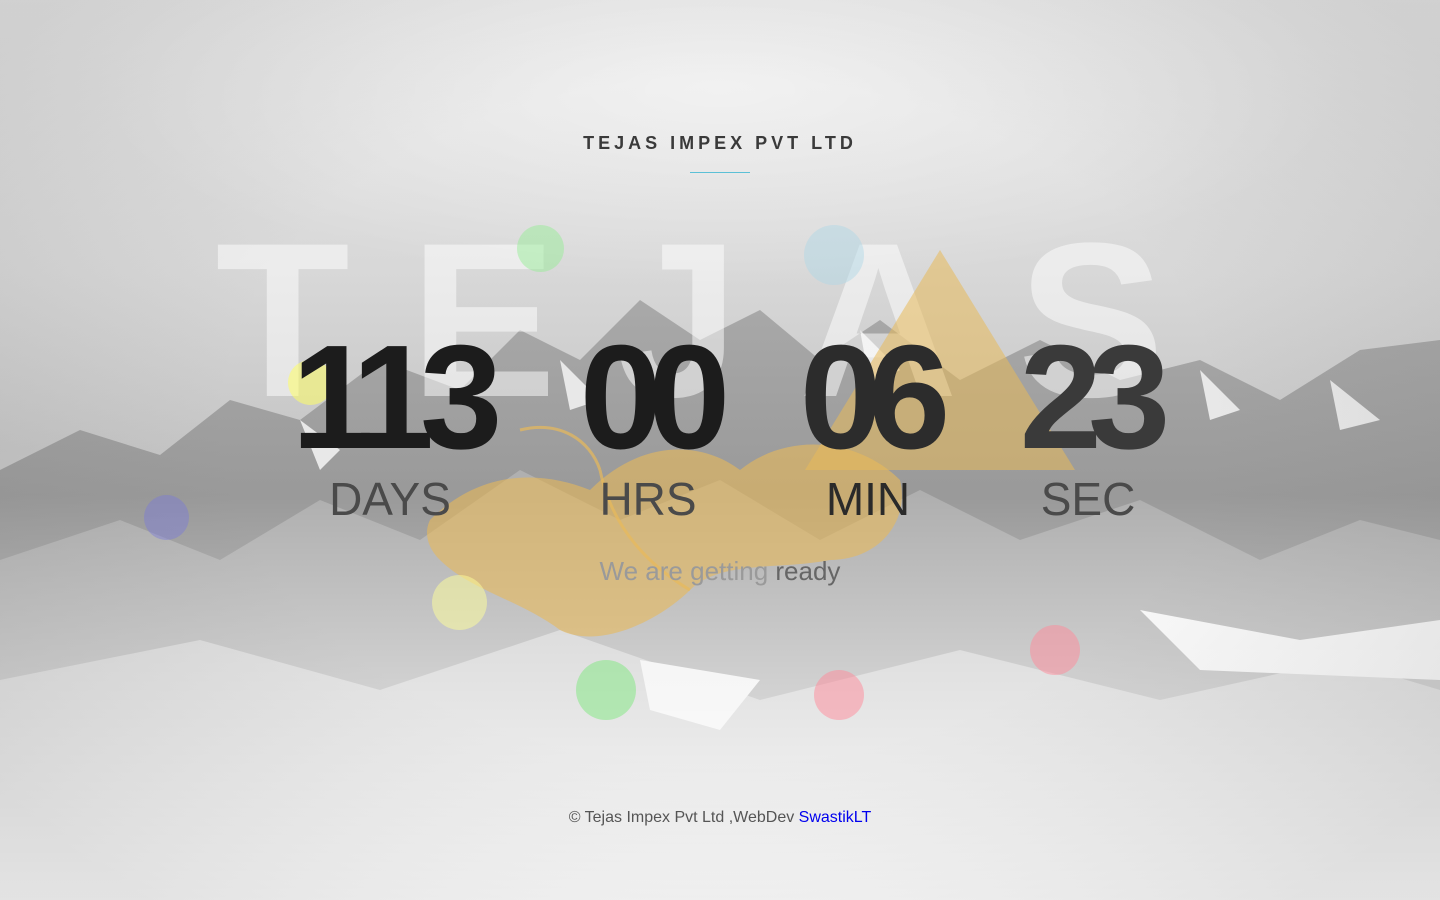 The height and width of the screenshot is (900, 1440). Describe the element at coordinates (390, 499) in the screenshot. I see `days-label: DAYS` at that location.